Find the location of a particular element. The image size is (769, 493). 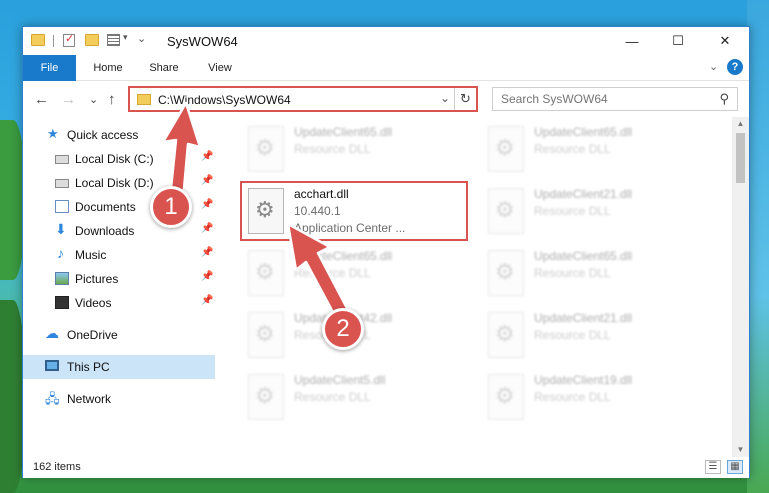

sidebar-item-label: OneDrive is located at coordinates (92, 335).